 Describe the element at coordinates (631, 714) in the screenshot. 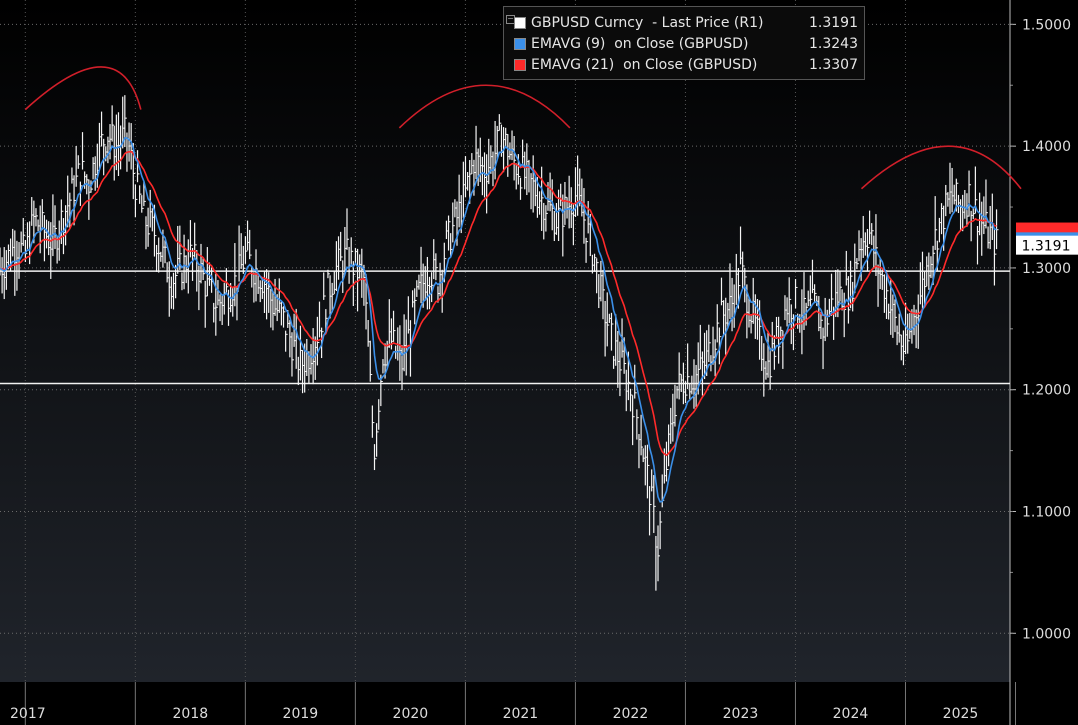

I see `x-tick-label: 2022` at that location.